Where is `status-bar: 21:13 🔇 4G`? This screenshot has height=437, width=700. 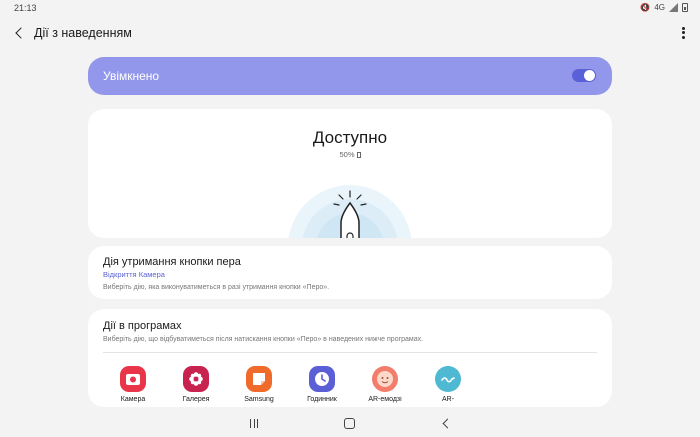 status-bar: 21:13 🔇 4G is located at coordinates (350, 8).